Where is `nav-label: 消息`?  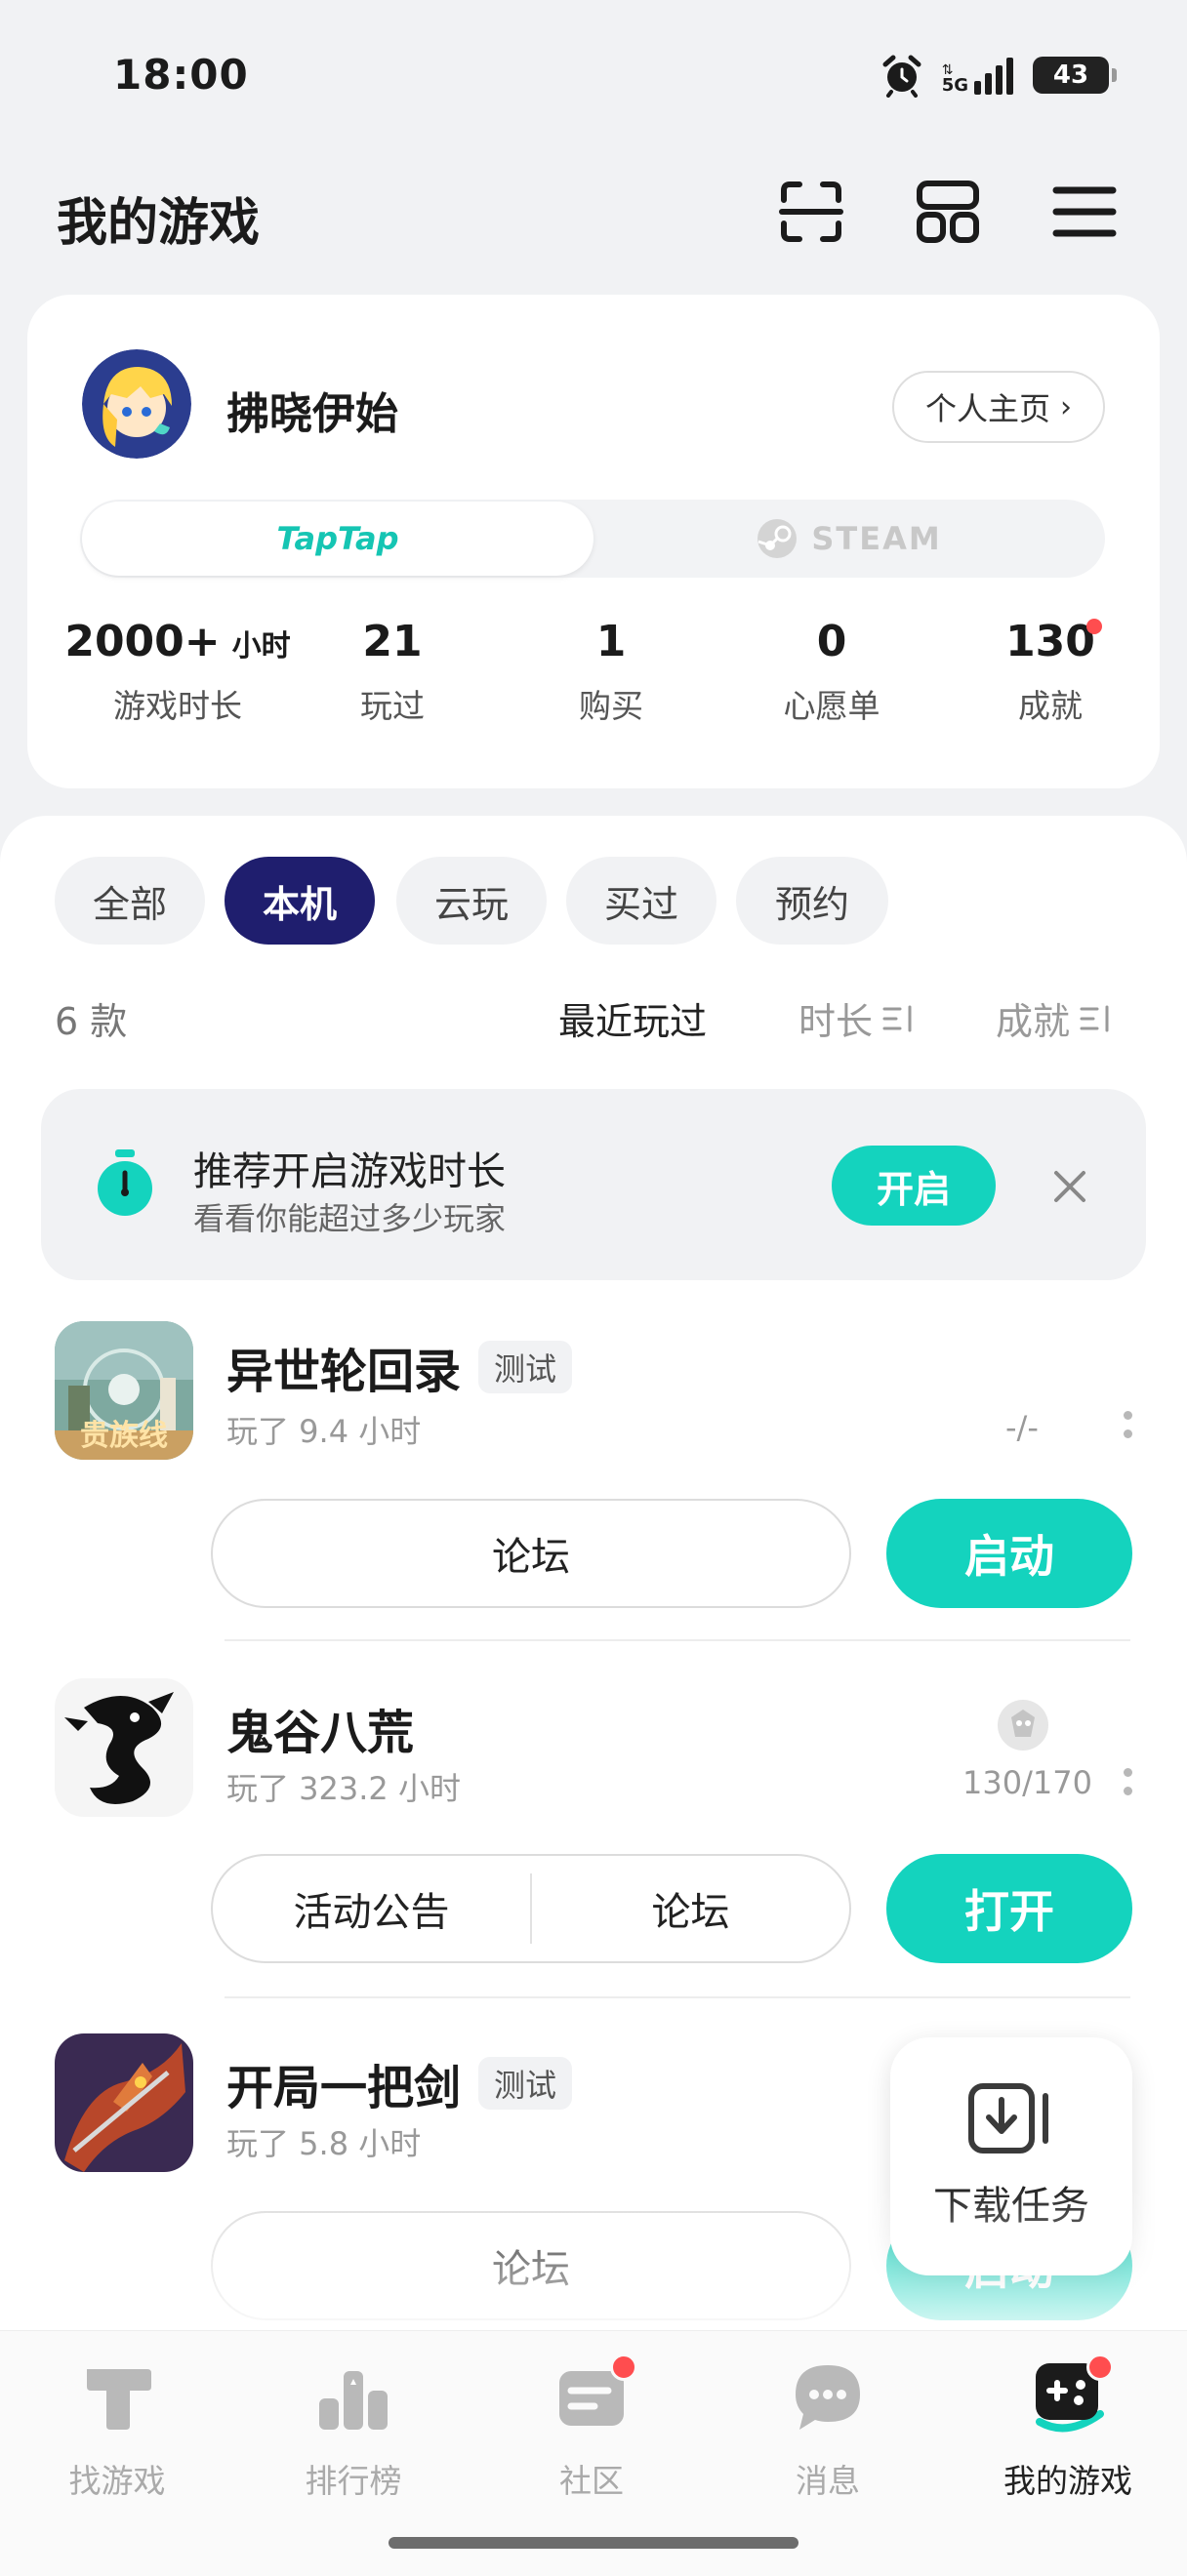
nav-label: 消息 is located at coordinates (828, 2481).